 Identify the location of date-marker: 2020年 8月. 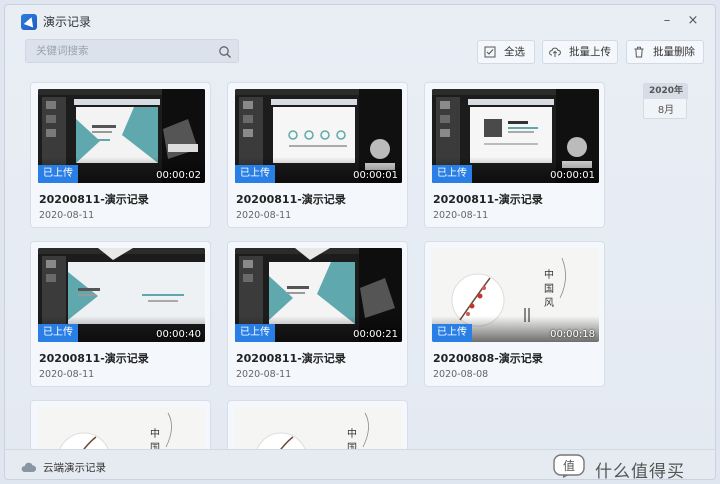
(665, 101).